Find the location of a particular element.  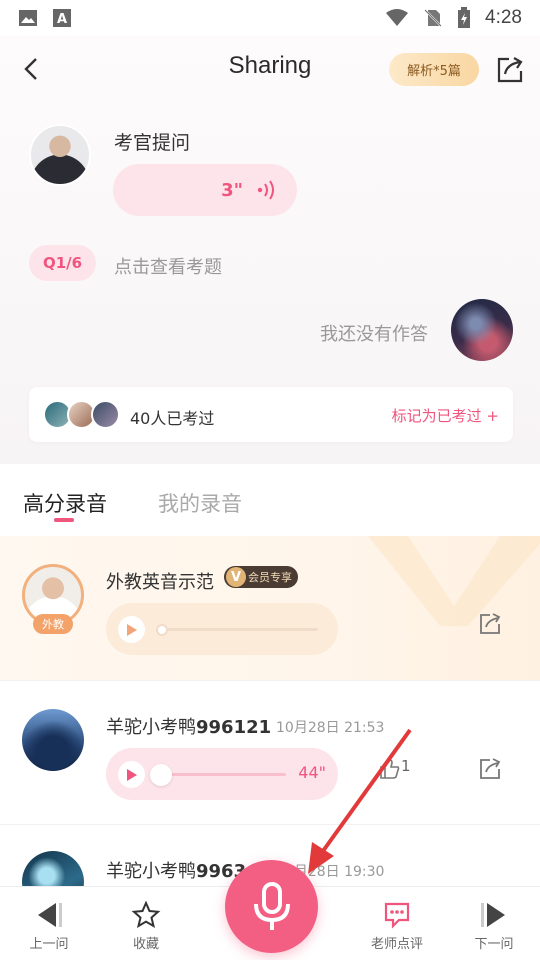

sound-wave-icon is located at coordinates (265, 190).